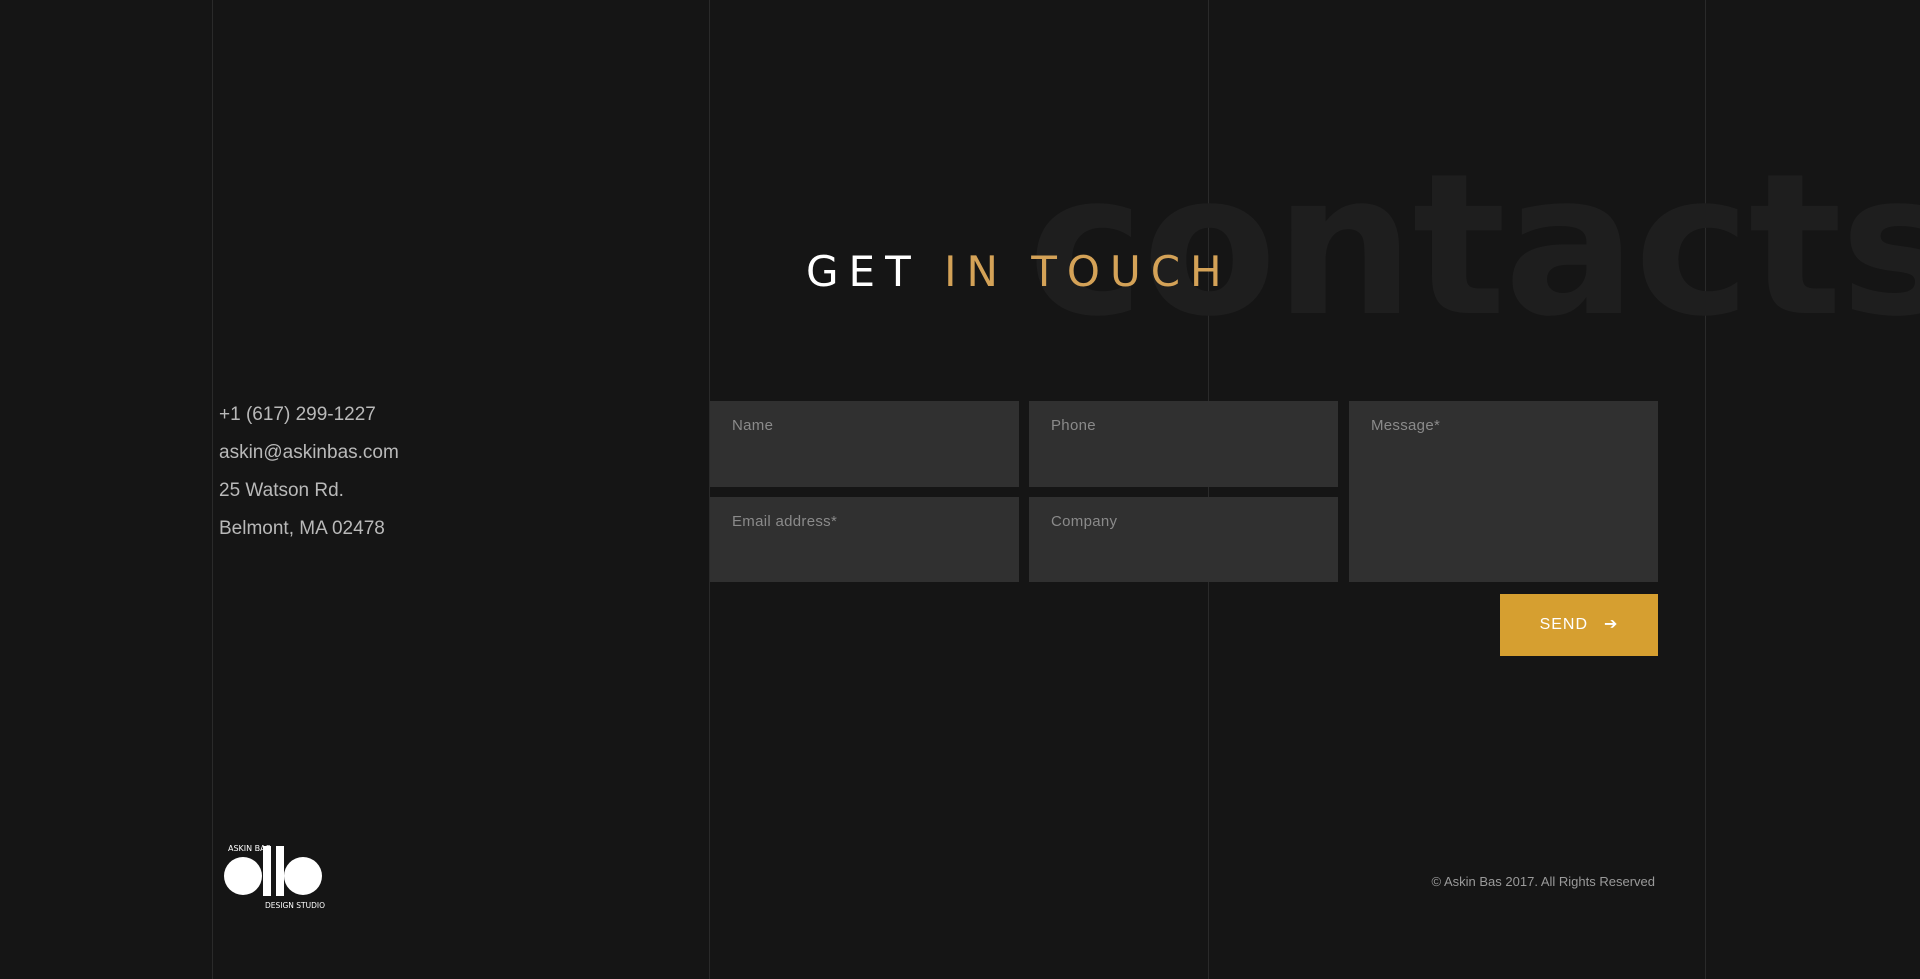 Image resolution: width=1920 pixels, height=979 pixels. I want to click on title-part-accent: IN TOUCH, so click(1088, 271).